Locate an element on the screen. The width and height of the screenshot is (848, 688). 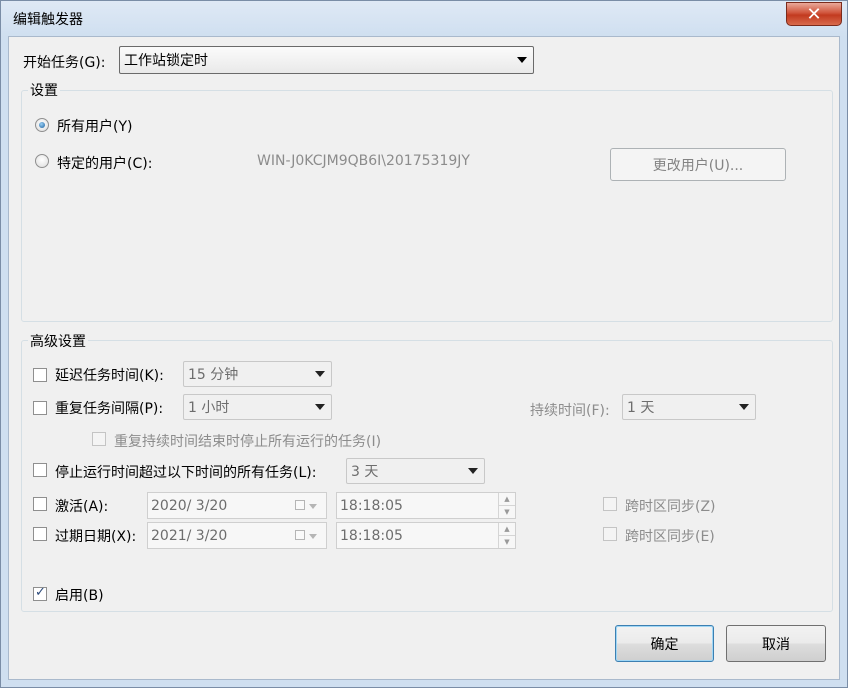
activate-time-spinner: ▲ ▼ is located at coordinates (506, 505).